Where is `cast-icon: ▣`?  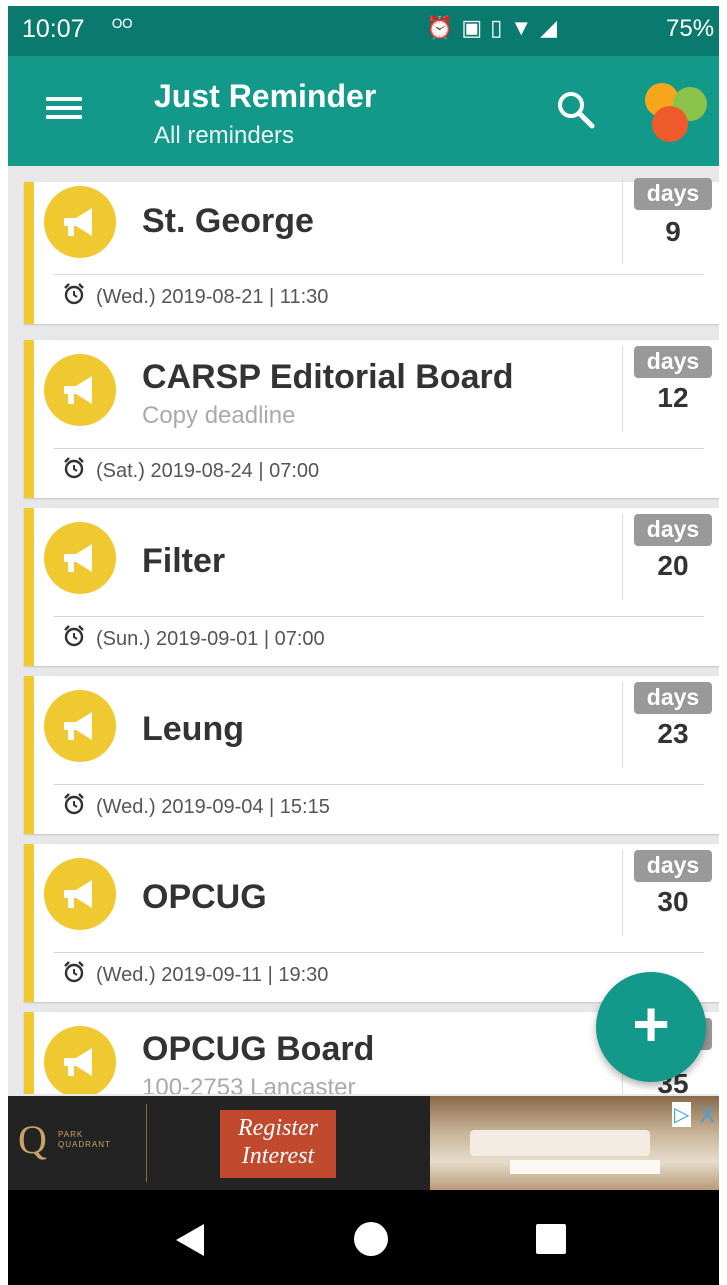
cast-icon: ▣ is located at coordinates (476, 27).